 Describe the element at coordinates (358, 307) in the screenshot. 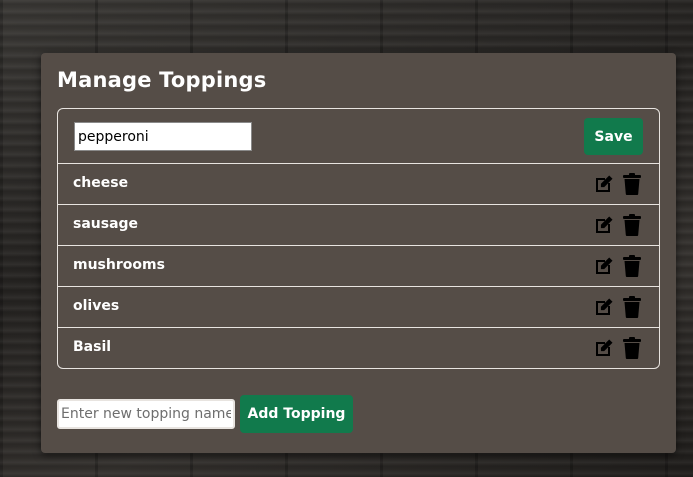

I see `list-item: olives` at that location.